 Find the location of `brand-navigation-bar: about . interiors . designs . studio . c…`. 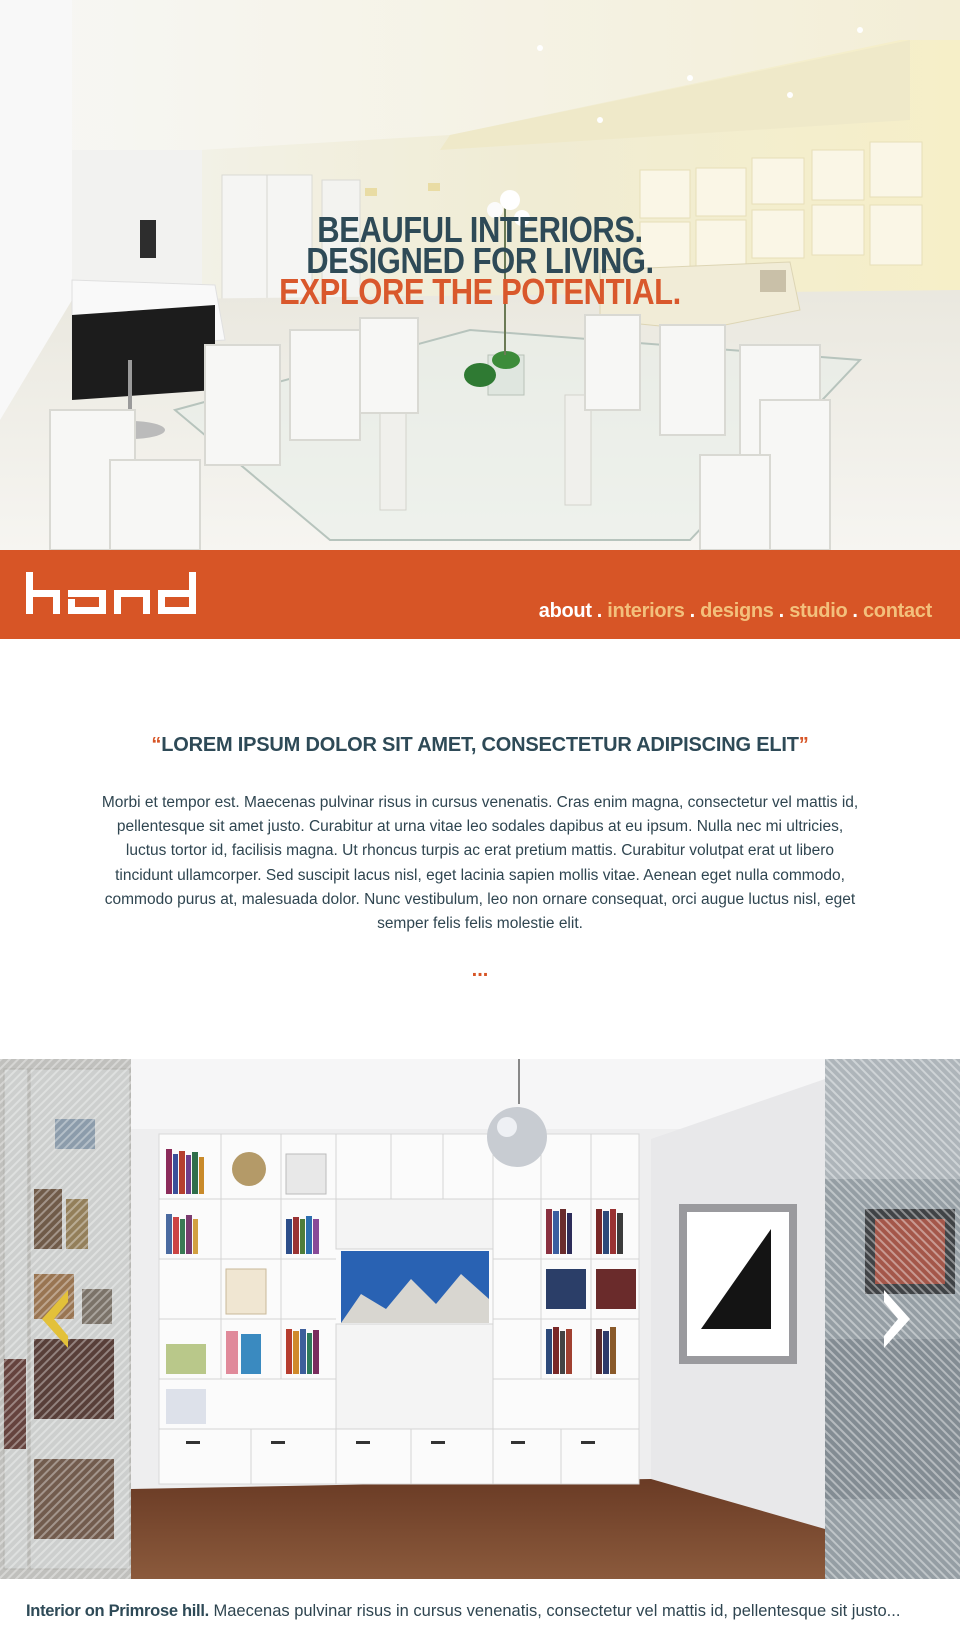

brand-navigation-bar: about . interiors . designs . studio . c… is located at coordinates (480, 594).